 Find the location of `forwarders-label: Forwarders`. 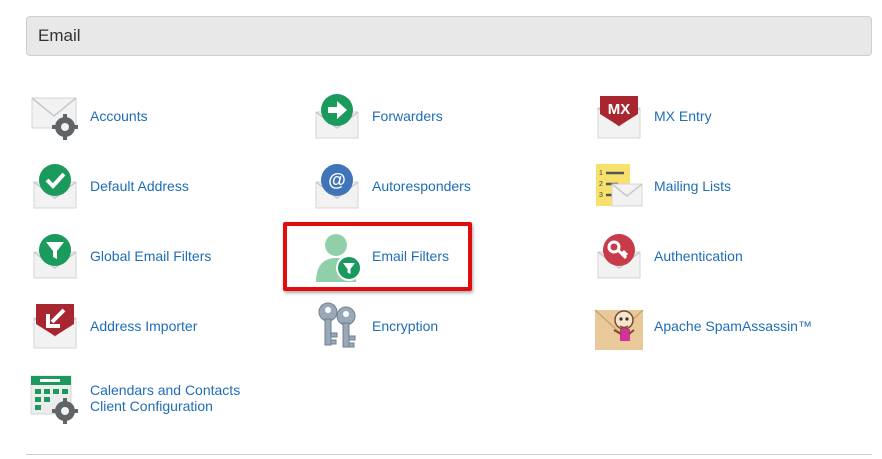

forwarders-label: Forwarders is located at coordinates (407, 116).